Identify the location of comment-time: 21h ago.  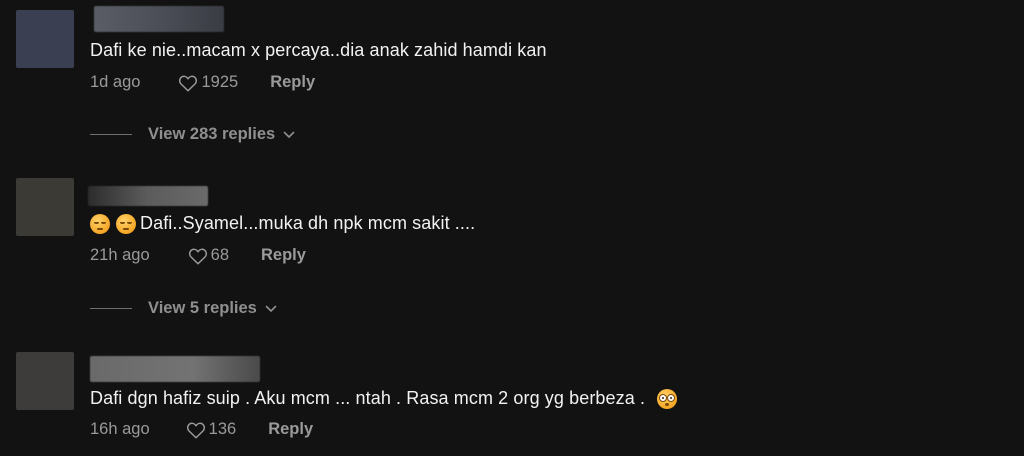
(120, 255).